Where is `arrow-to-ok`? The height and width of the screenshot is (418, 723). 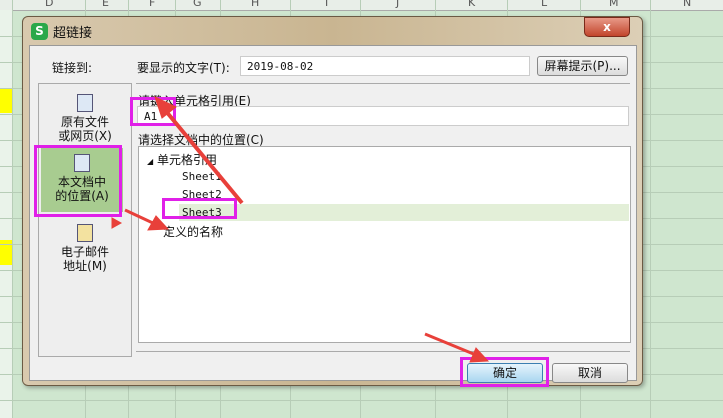 arrow-to-ok is located at coordinates (450, 344).